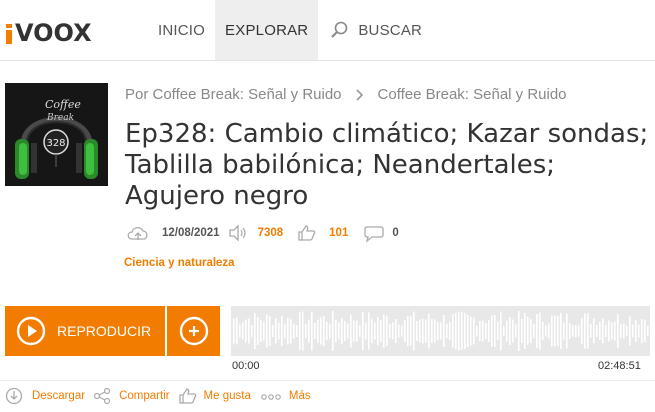 Image resolution: width=655 pixels, height=412 pixels. I want to click on chevron-right-icon, so click(359, 94).